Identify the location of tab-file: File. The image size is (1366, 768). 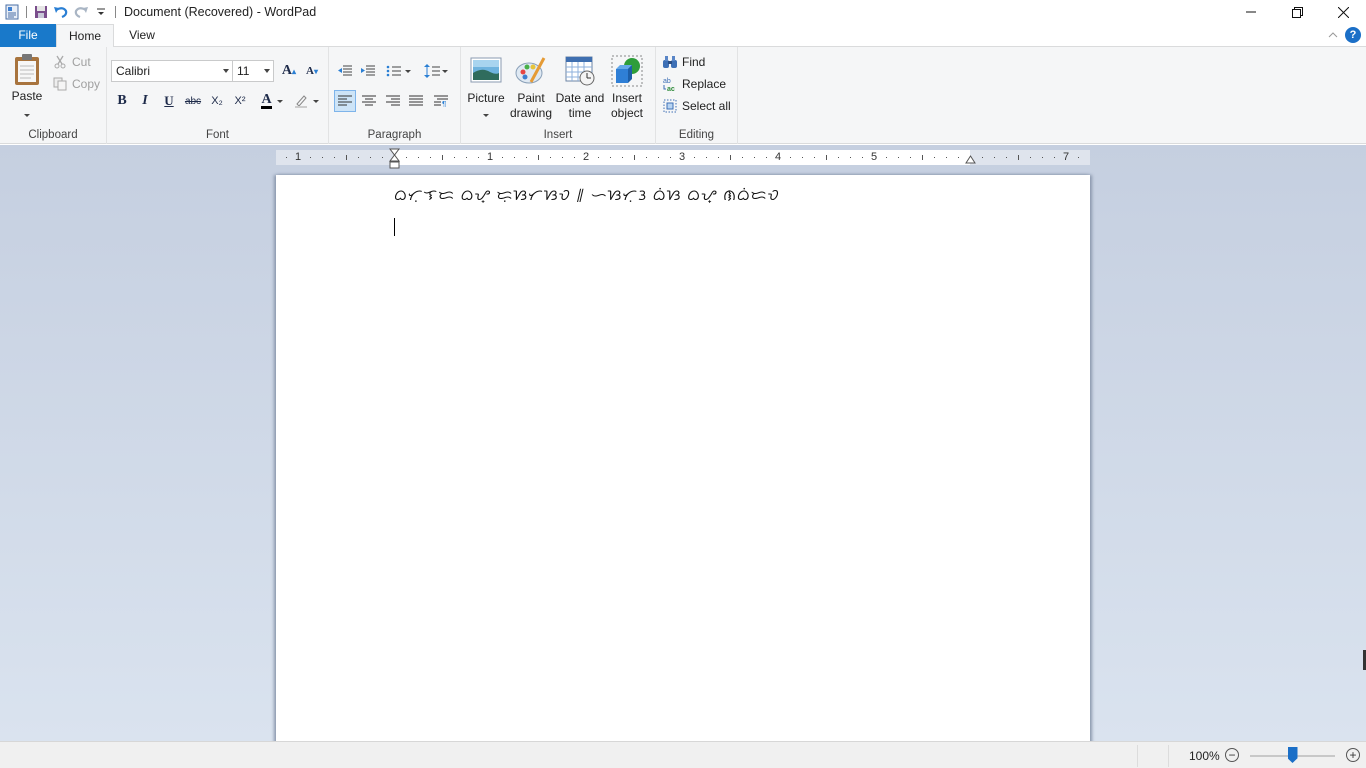
(28, 35).